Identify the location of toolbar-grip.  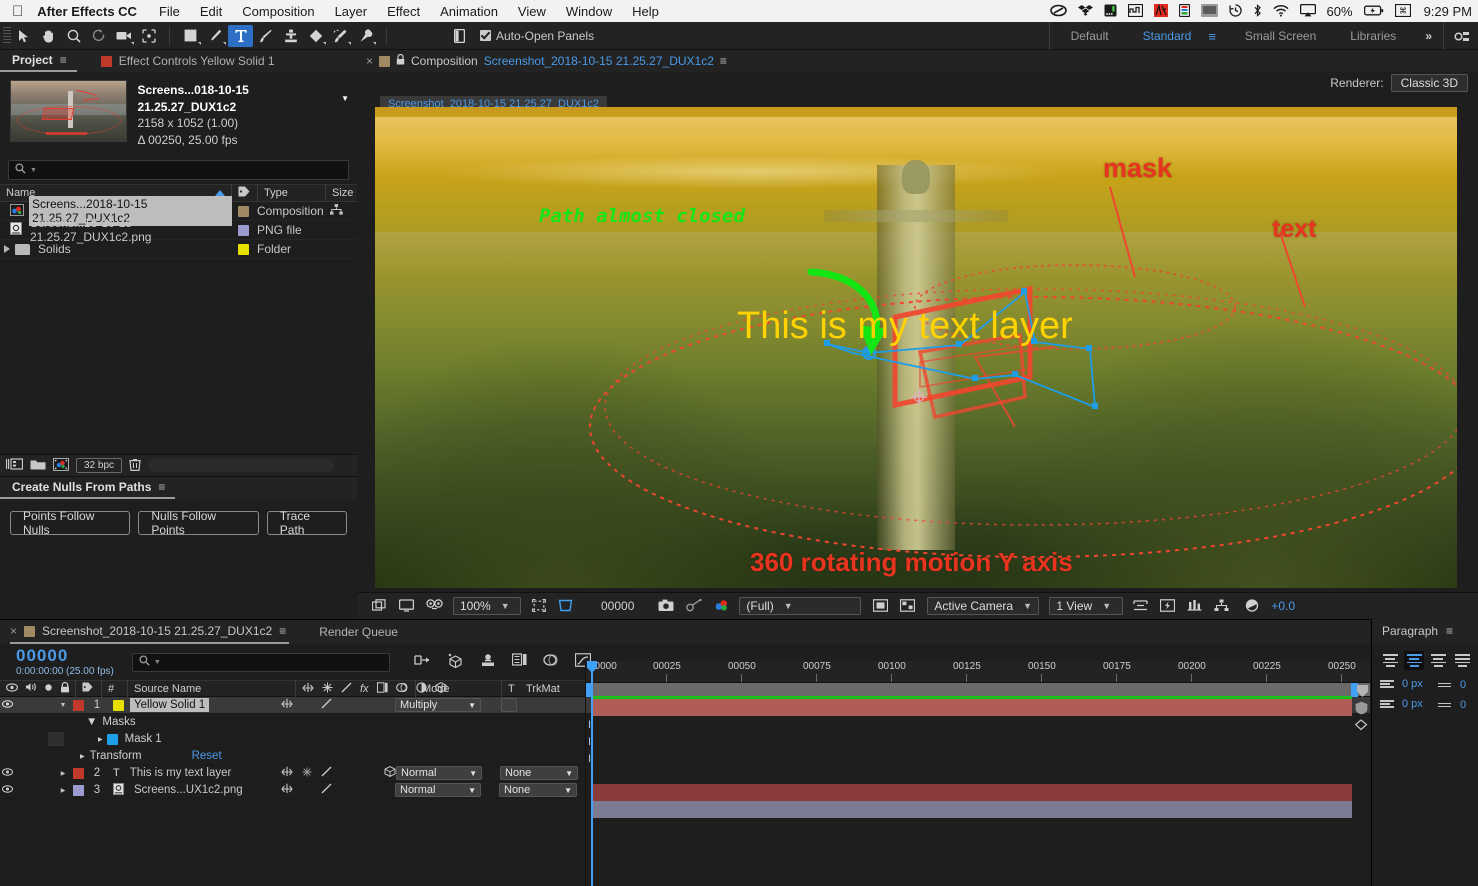
(7, 35).